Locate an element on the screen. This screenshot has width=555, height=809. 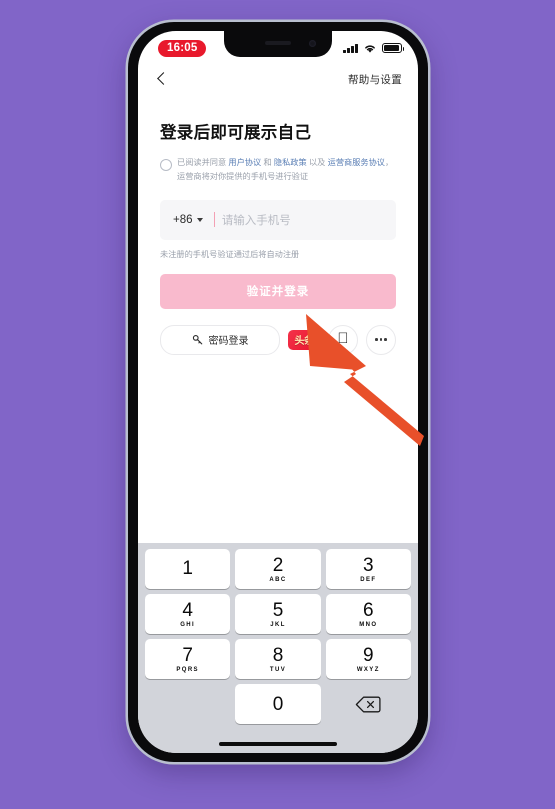
more-dots-icon is located at coordinates (381, 339).